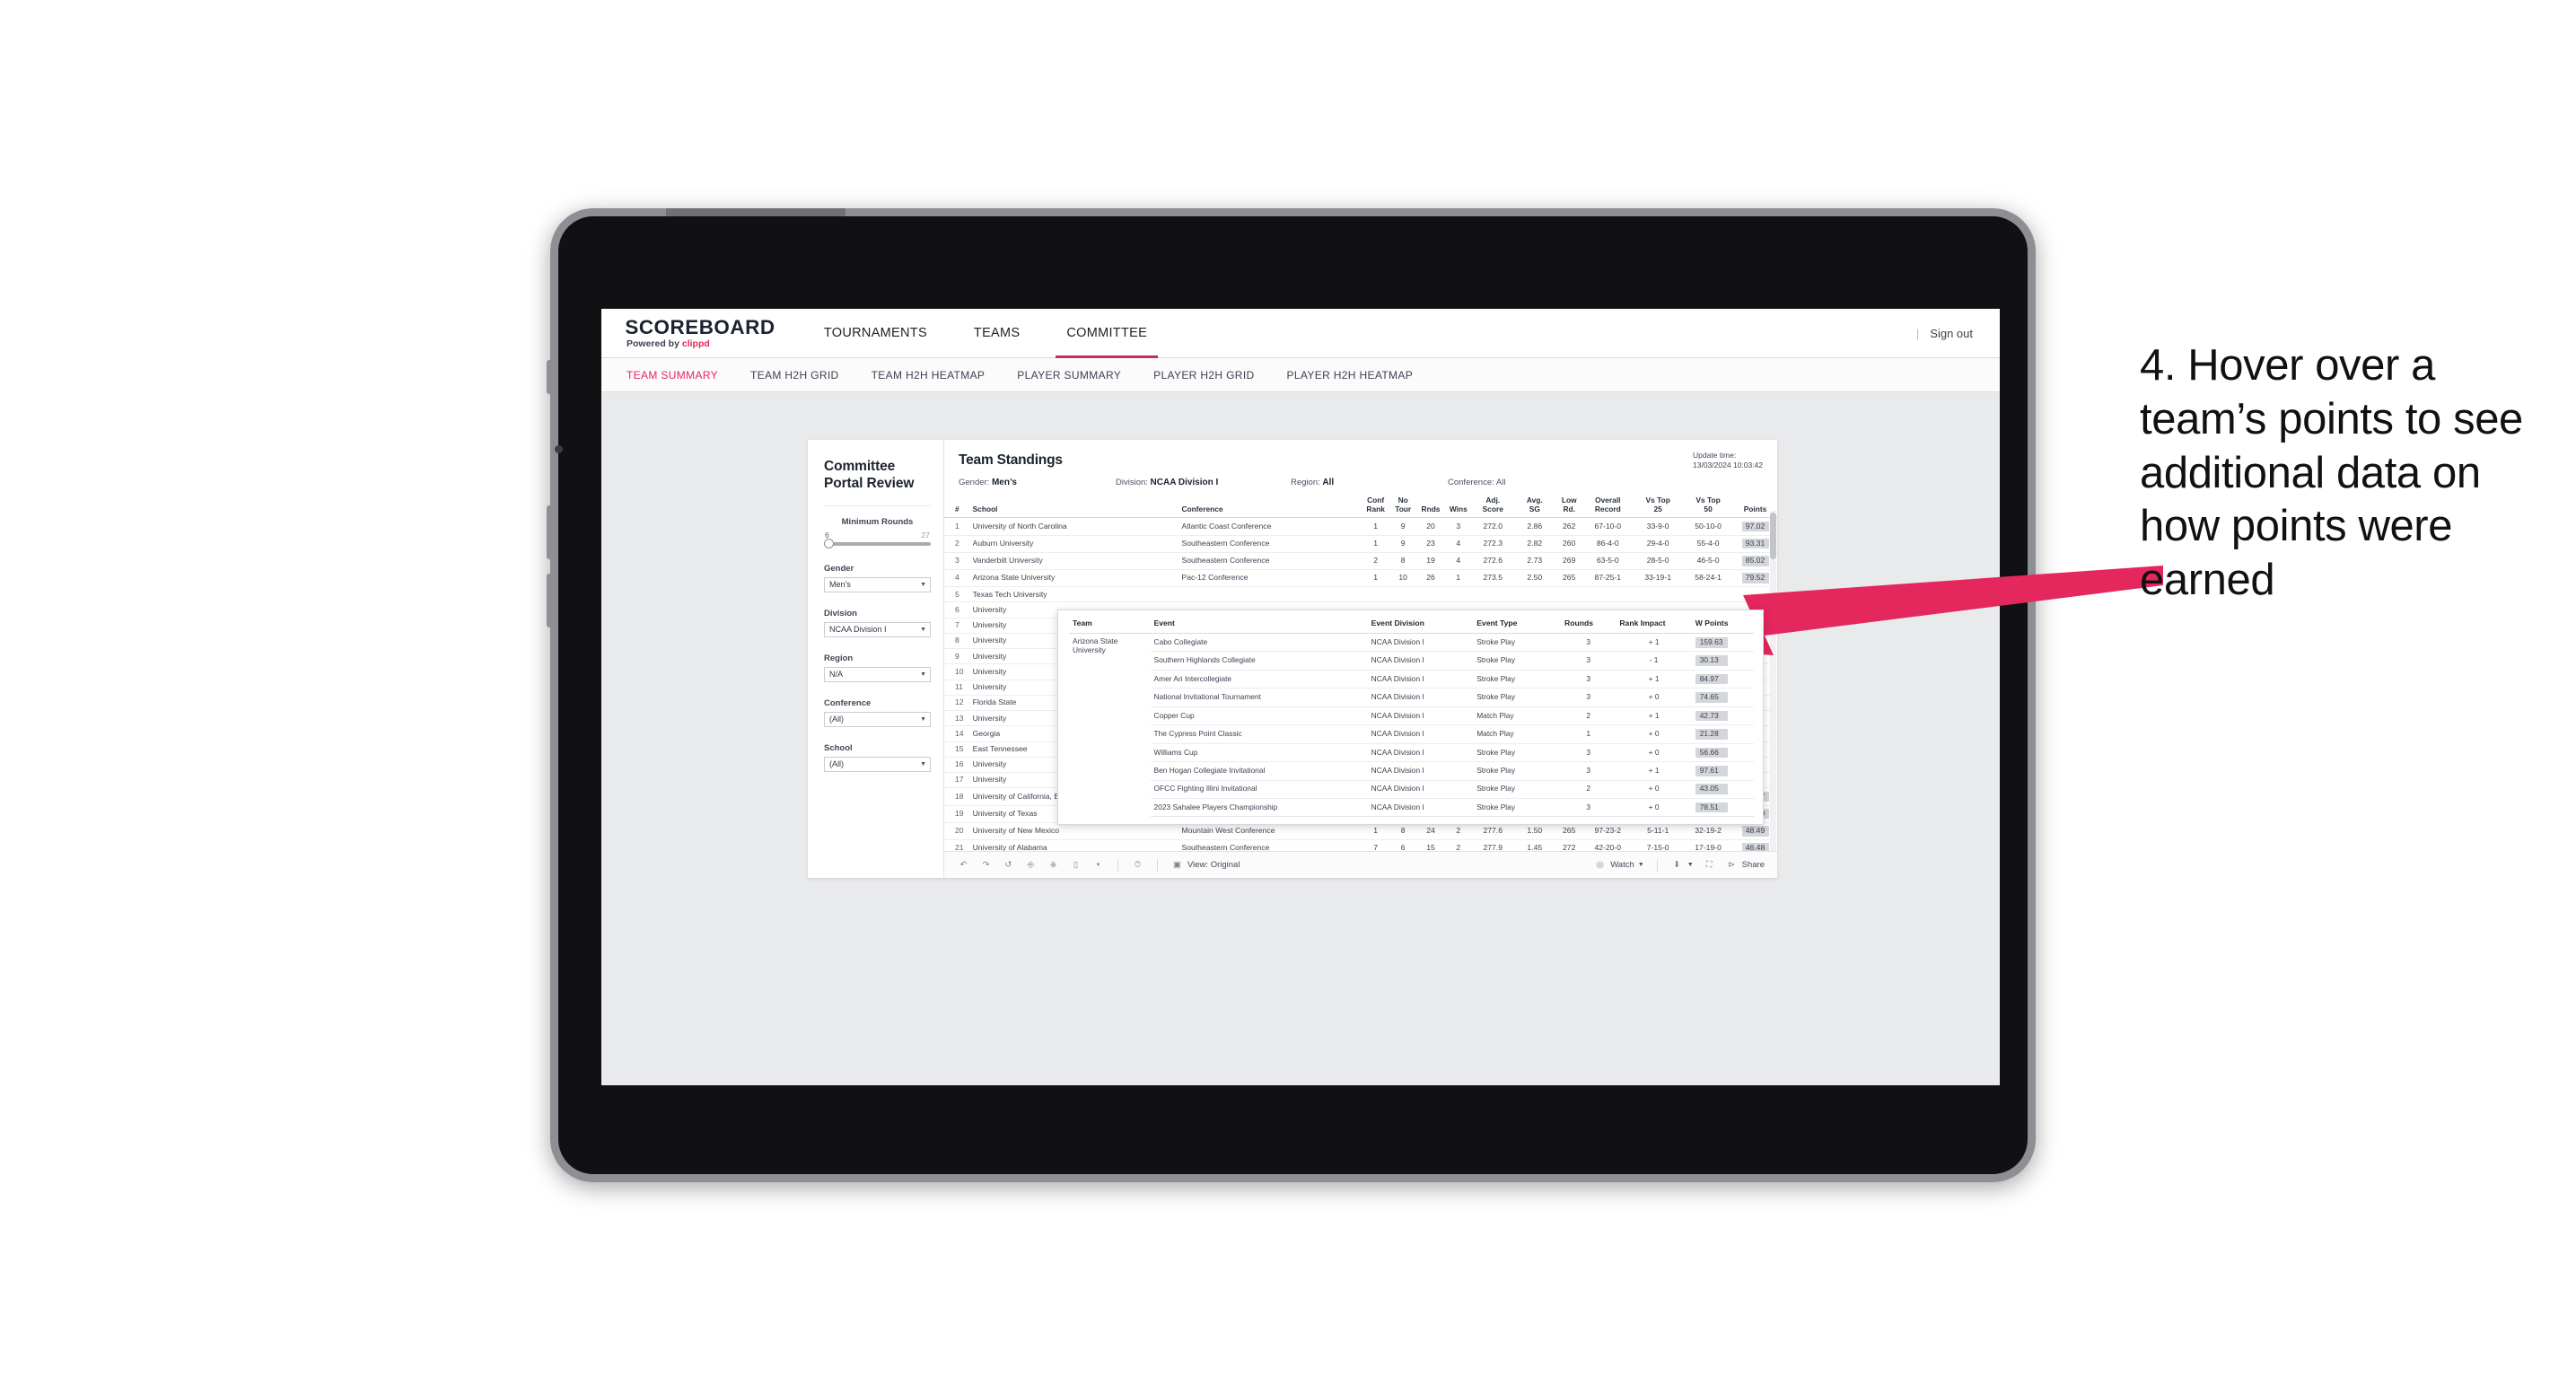 The width and height of the screenshot is (2576, 1386). I want to click on table-cell: 11, so click(957, 688).